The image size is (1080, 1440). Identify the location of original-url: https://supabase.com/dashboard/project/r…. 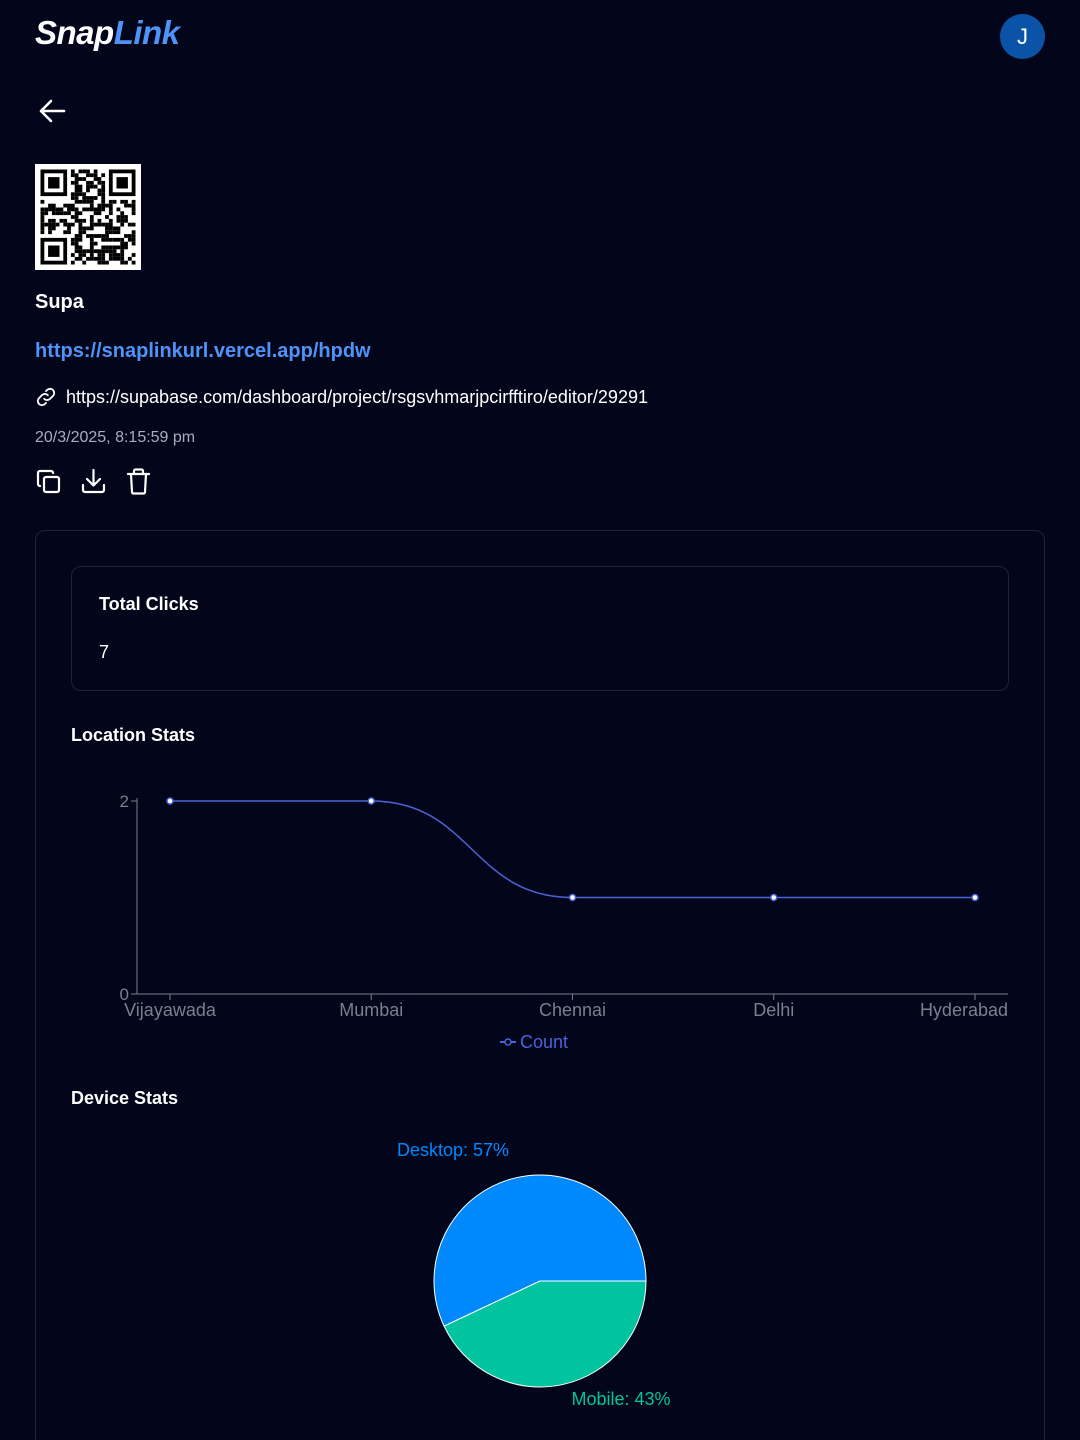
(357, 397).